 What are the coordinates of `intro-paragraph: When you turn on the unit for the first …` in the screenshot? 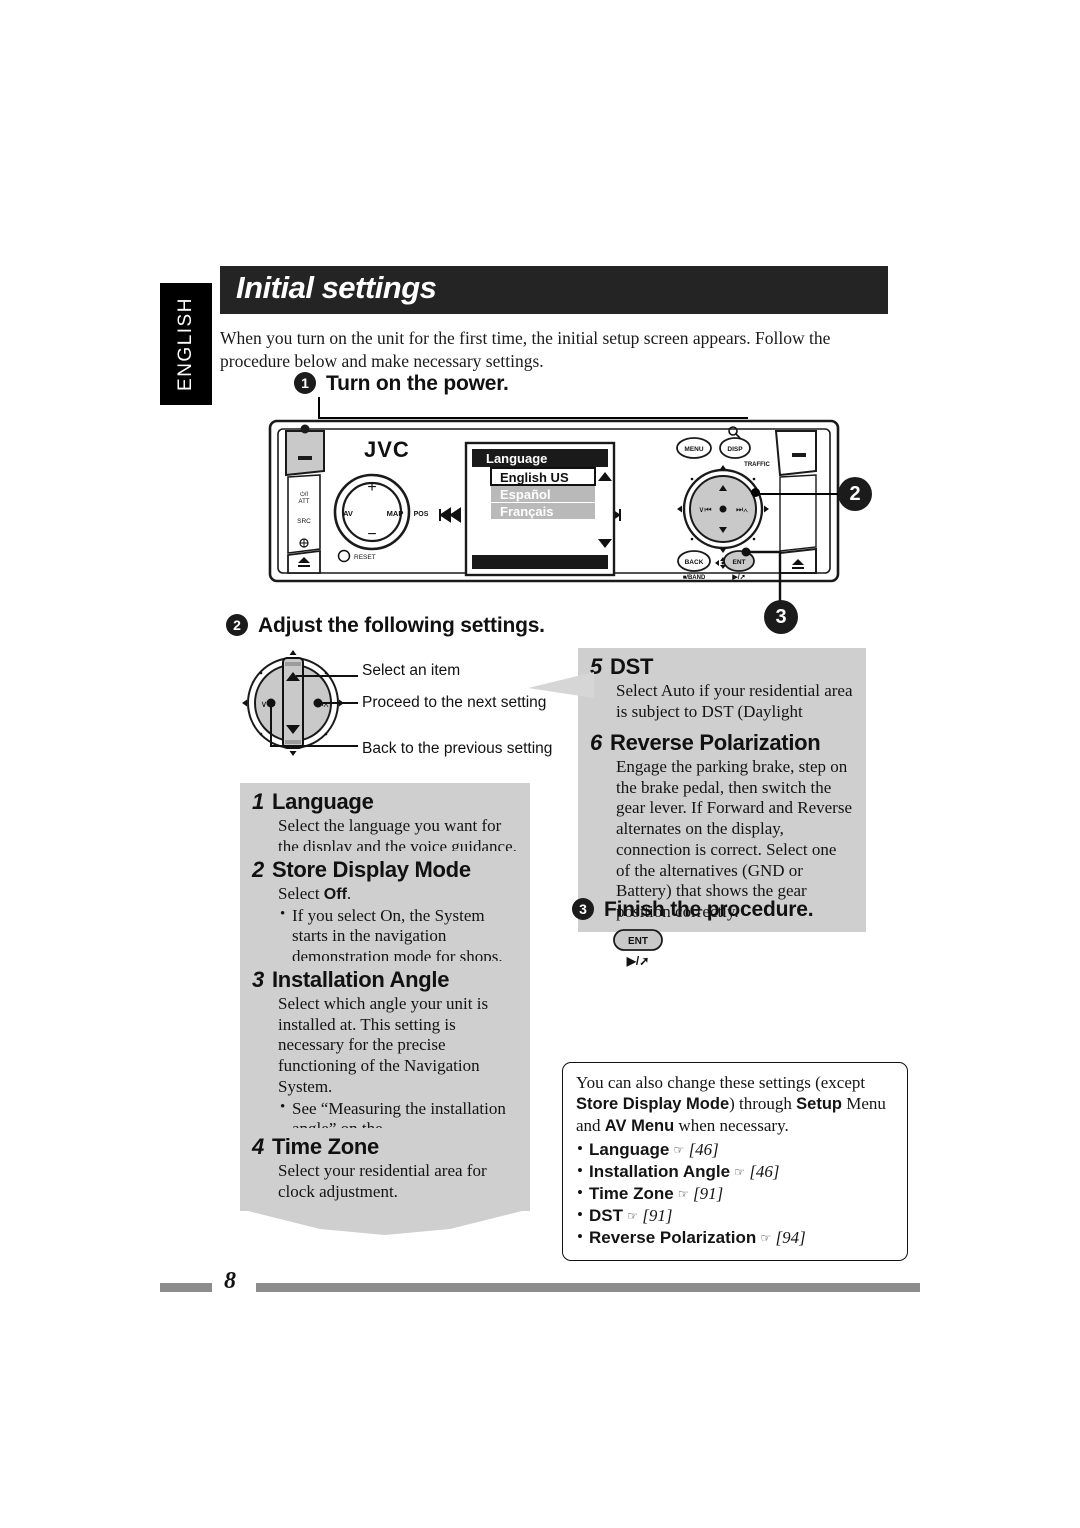 It's located at (525, 350).